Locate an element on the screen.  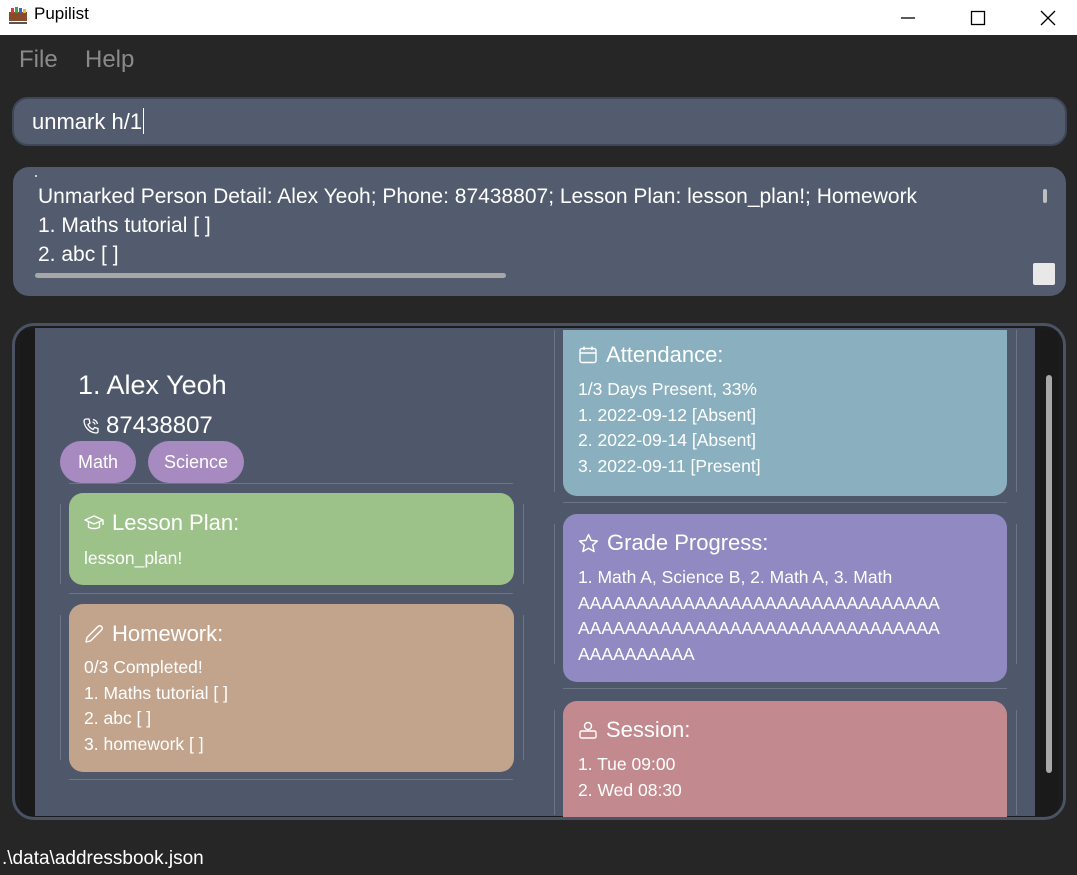
title-bar: Pupilist is located at coordinates (538, 17).